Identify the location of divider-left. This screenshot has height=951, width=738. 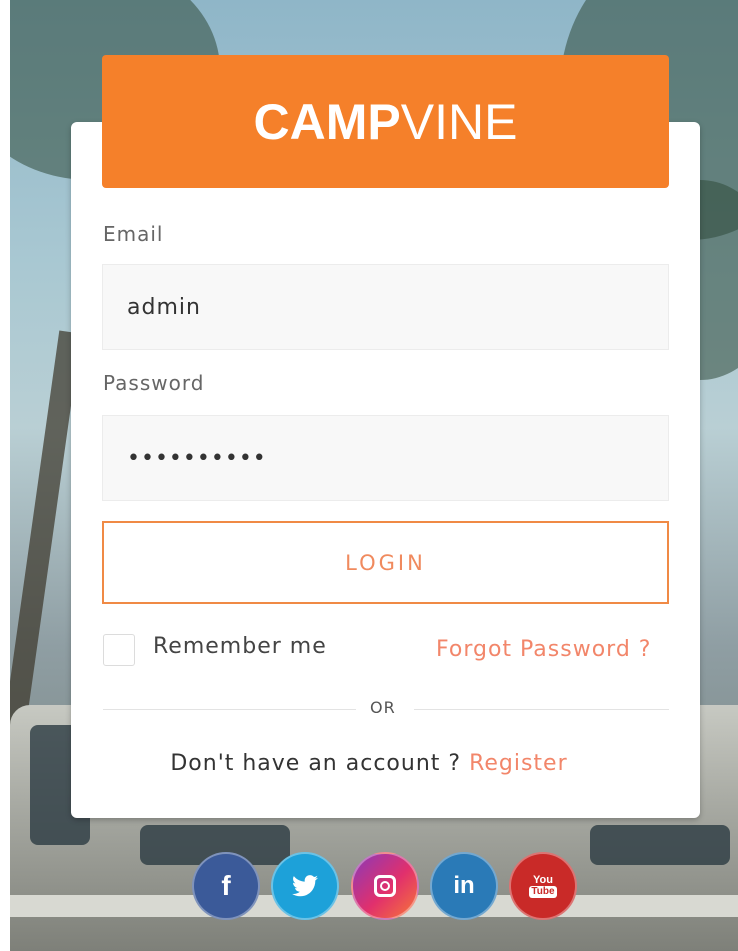
(229, 709).